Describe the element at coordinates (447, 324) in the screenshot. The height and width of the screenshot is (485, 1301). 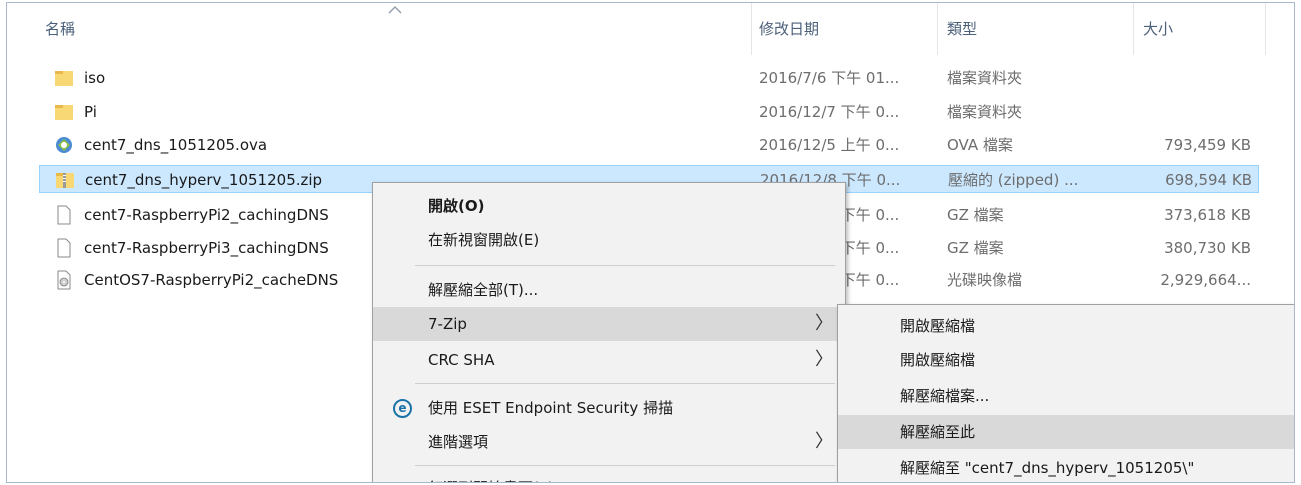
I see `menu-item-7zip-label: 7-Zip` at that location.